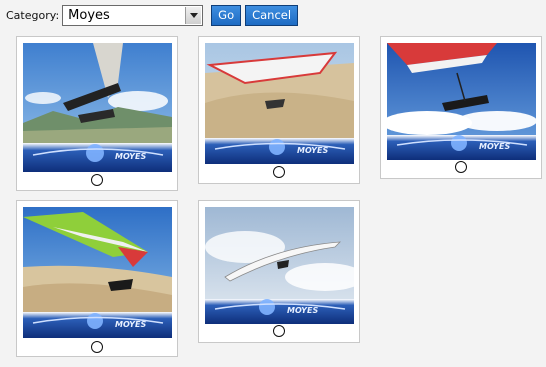 The height and width of the screenshot is (367, 546). Describe the element at coordinates (279, 265) in the screenshot. I see `glider-photo-overcast: MOYES` at that location.